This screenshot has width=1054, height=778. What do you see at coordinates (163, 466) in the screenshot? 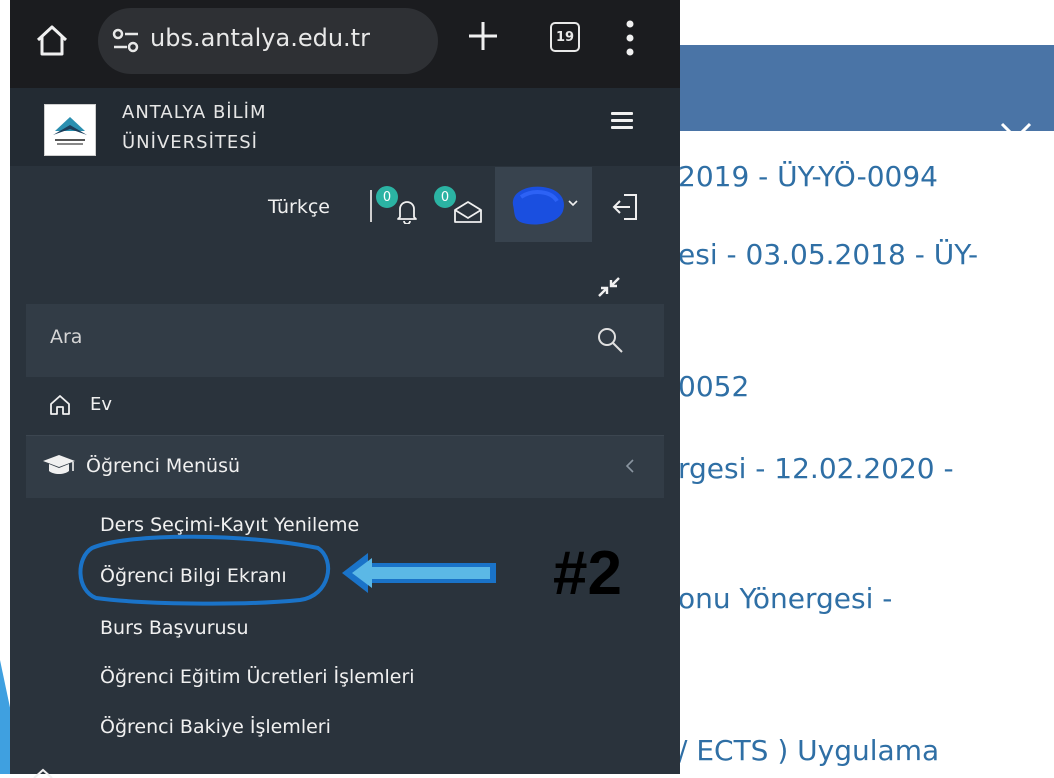
I see `menu-item-label: Öğrenci Menüsü` at bounding box center [163, 466].